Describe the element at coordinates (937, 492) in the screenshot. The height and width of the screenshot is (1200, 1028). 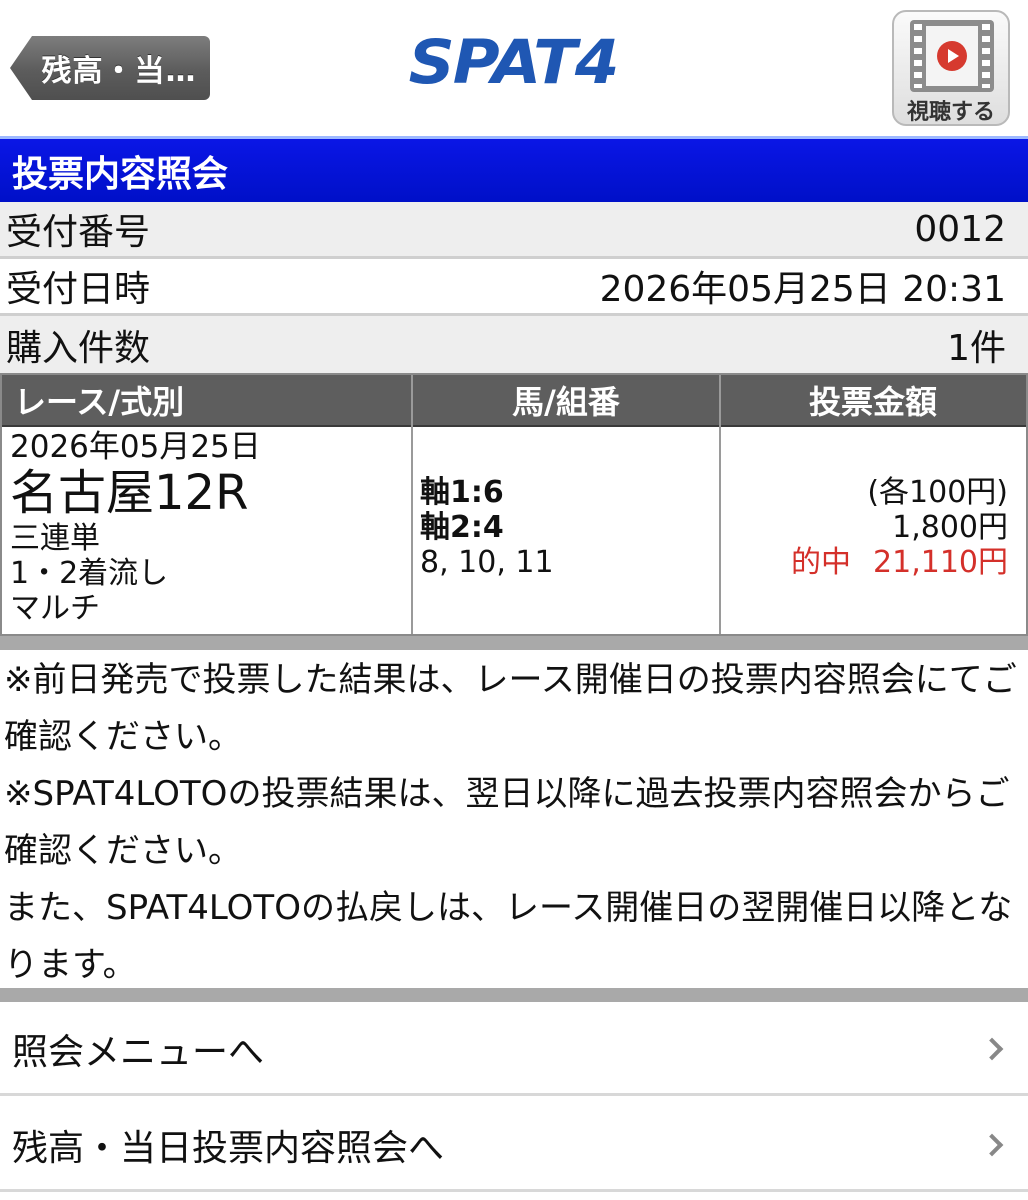
I see `unit-amount: (各100円)` at that location.